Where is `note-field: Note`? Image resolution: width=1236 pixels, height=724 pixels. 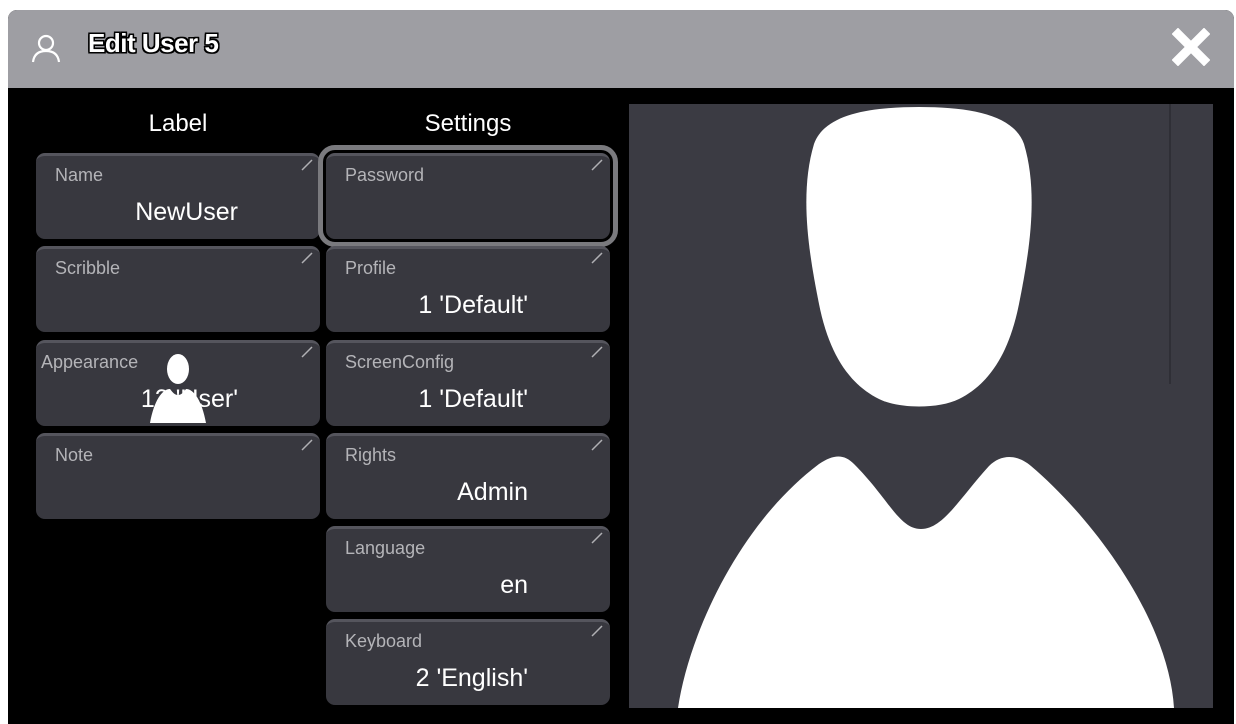
note-field: Note is located at coordinates (178, 476).